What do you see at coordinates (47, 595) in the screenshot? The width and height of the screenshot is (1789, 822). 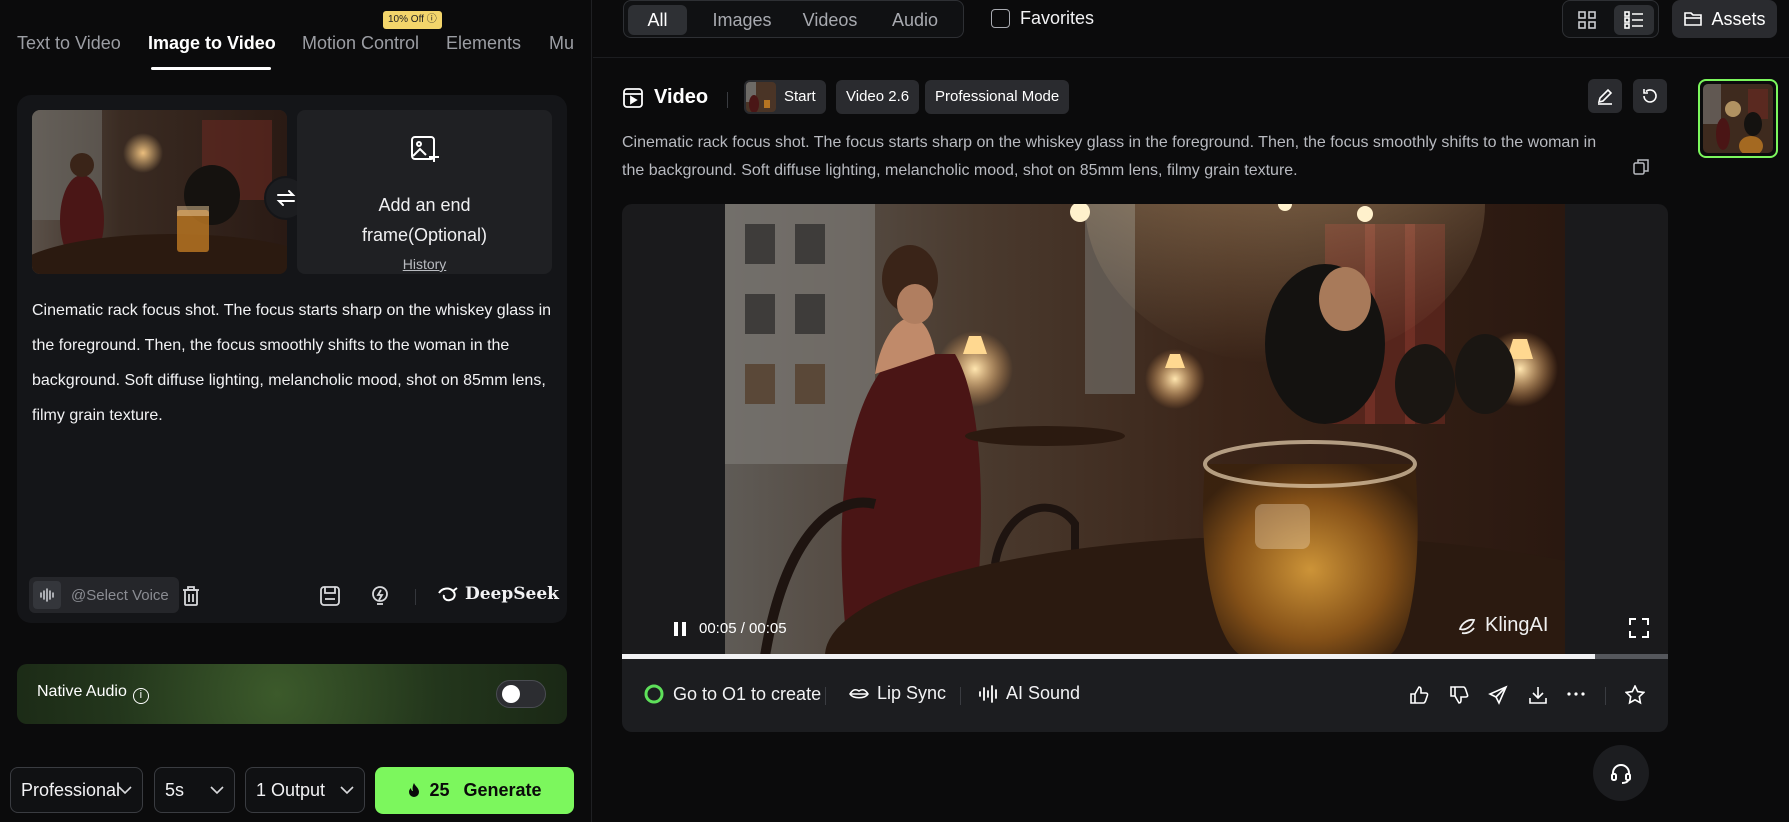 I see `voice-wave-icon` at bounding box center [47, 595].